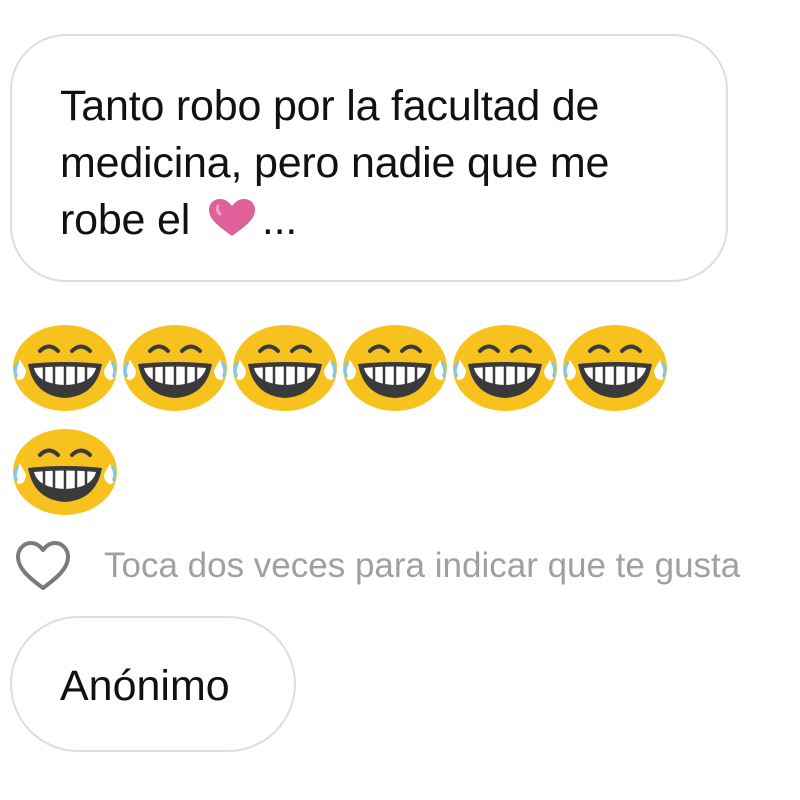  What do you see at coordinates (43, 566) in the screenshot?
I see `heart-outline-icon` at bounding box center [43, 566].